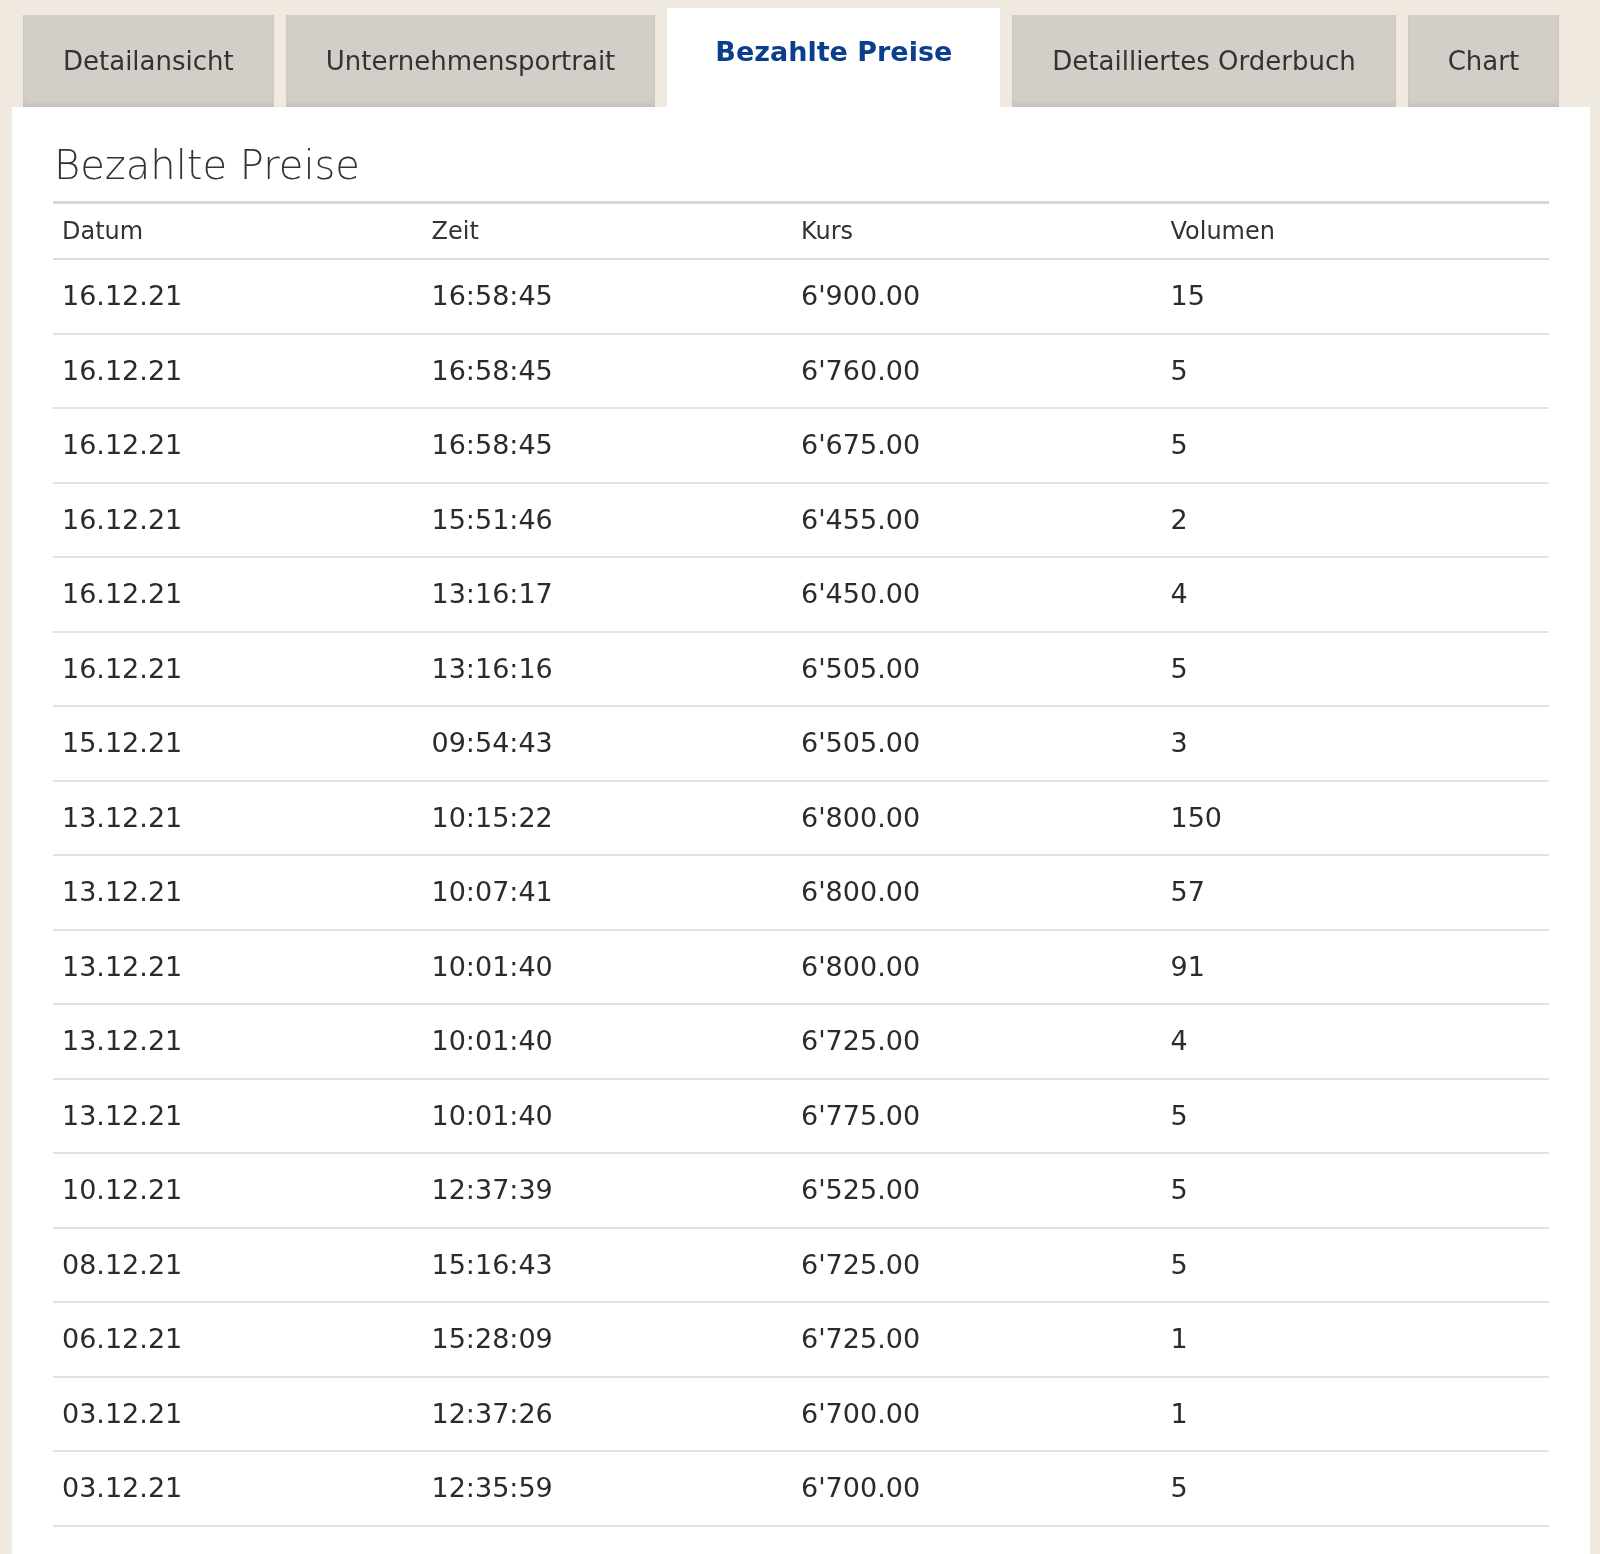  I want to click on table-cell-text: 6'450.00, so click(861, 594).